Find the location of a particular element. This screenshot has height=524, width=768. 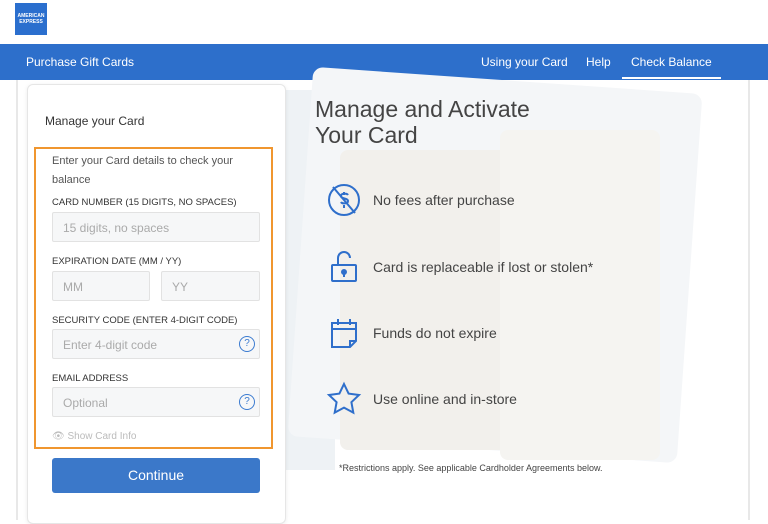

lock-icon is located at coordinates (344, 266).